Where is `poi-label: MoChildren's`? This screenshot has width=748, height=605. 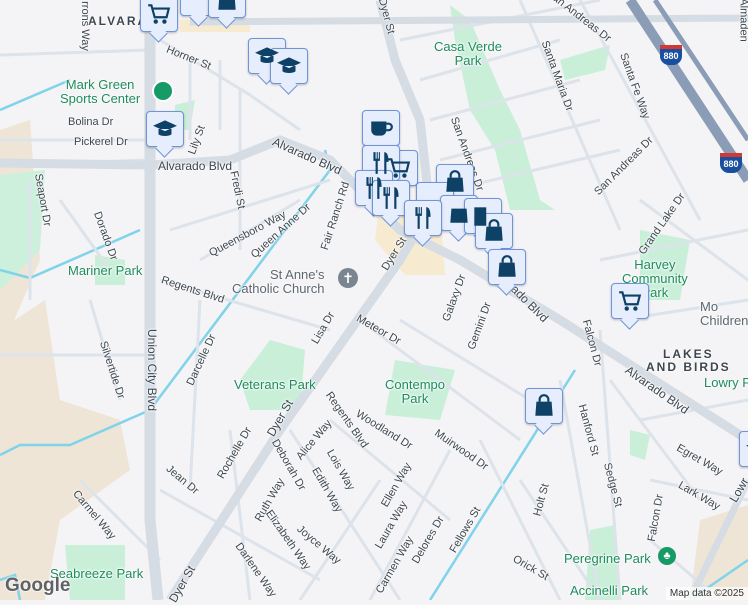
poi-label: MoChildren's is located at coordinates (724, 314).